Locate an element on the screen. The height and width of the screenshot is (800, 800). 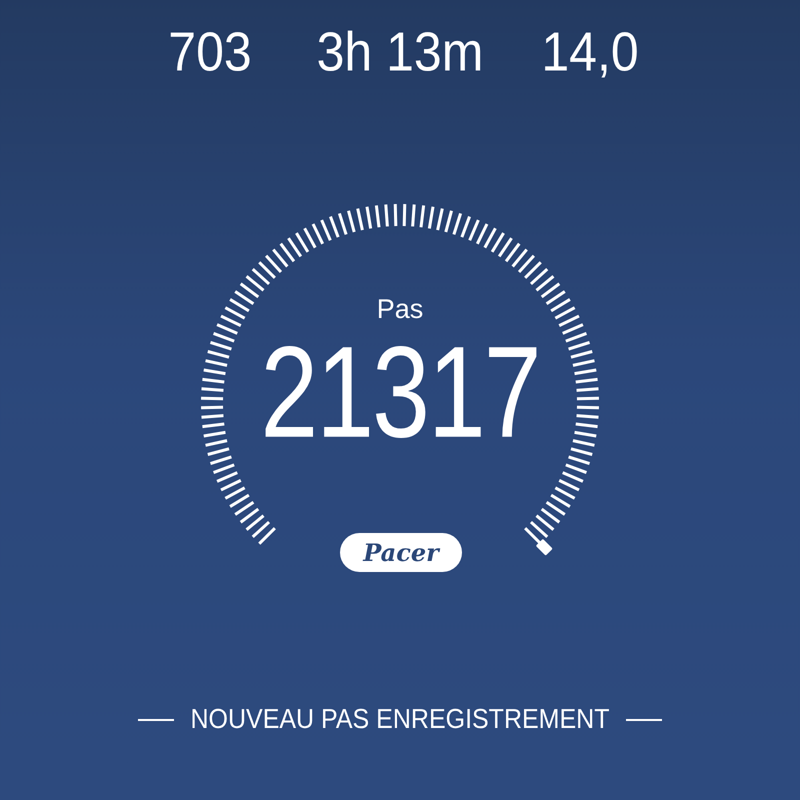
record-title: NOUVEAU PAS ENREGISTREMENT is located at coordinates (400, 720).